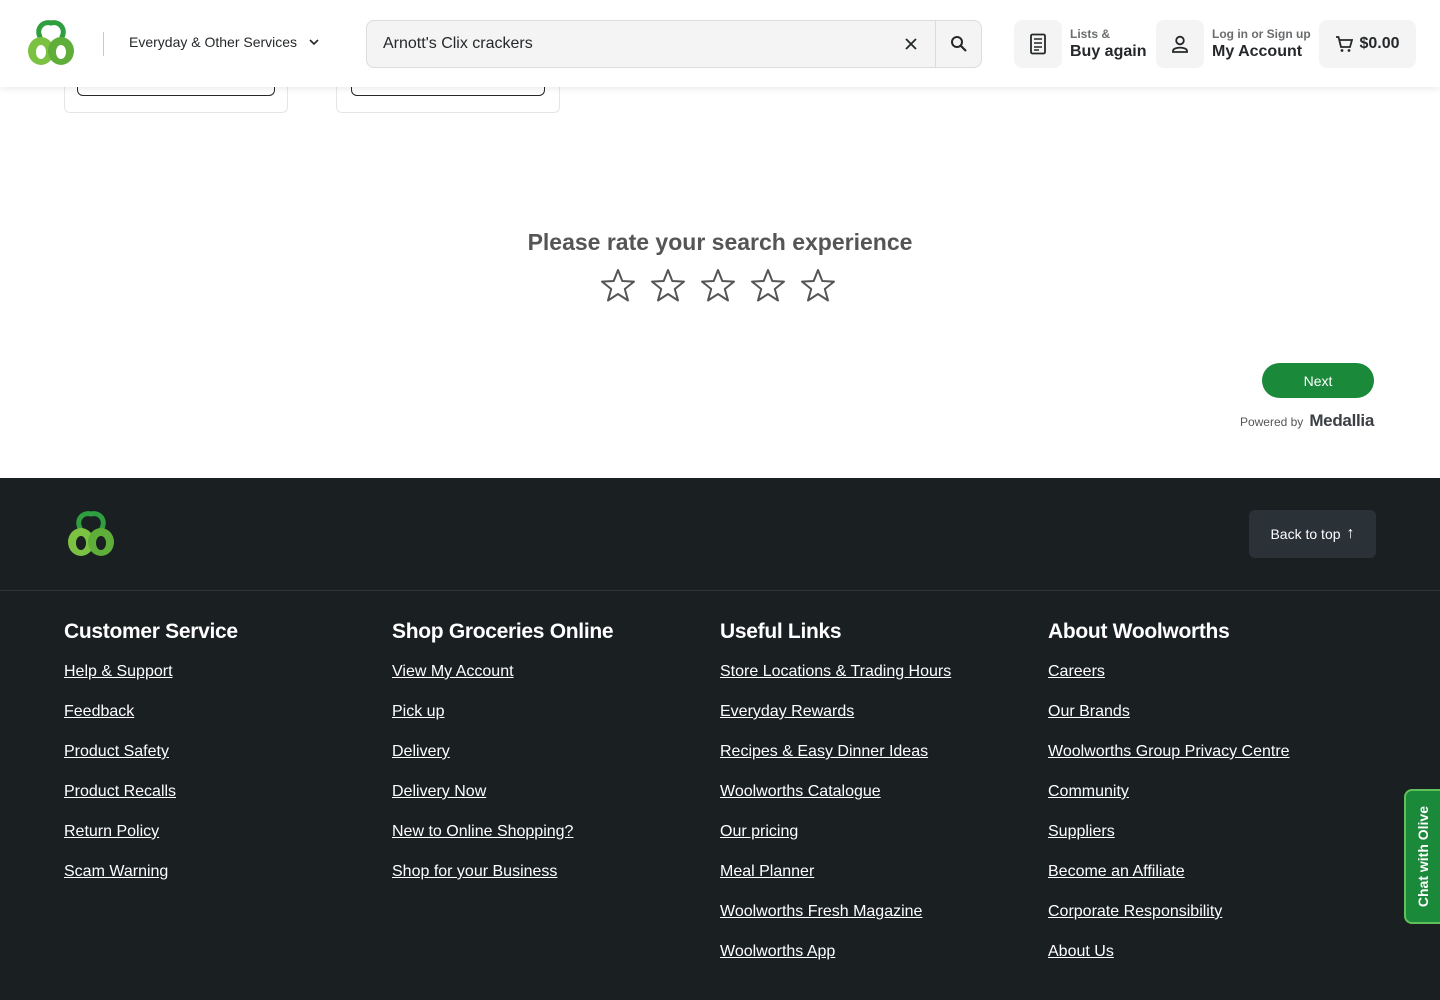 This screenshot has width=1440, height=1000. Describe the element at coordinates (1169, 832) in the screenshot. I see `footer-link: Suppliers` at that location.